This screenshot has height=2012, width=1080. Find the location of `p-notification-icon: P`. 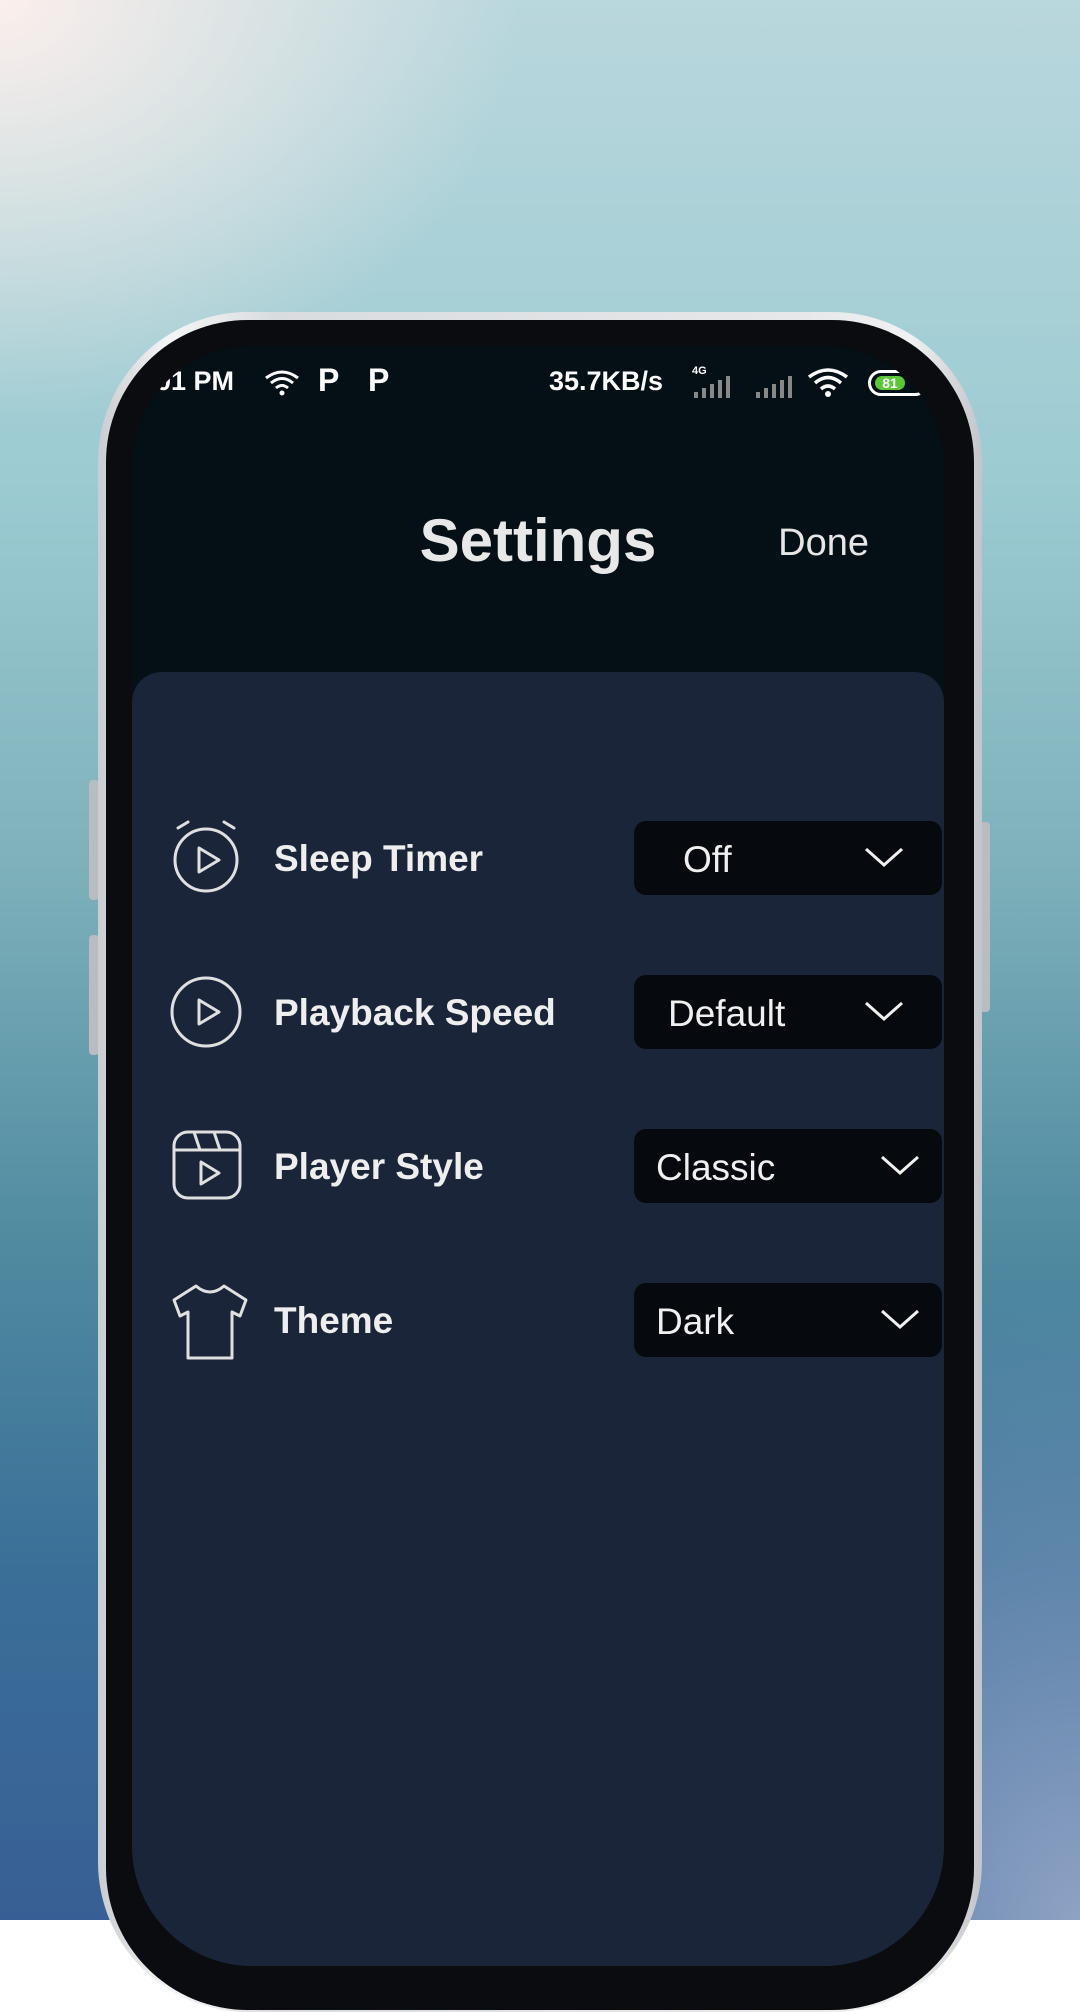

p-notification-icon: P is located at coordinates (328, 380).